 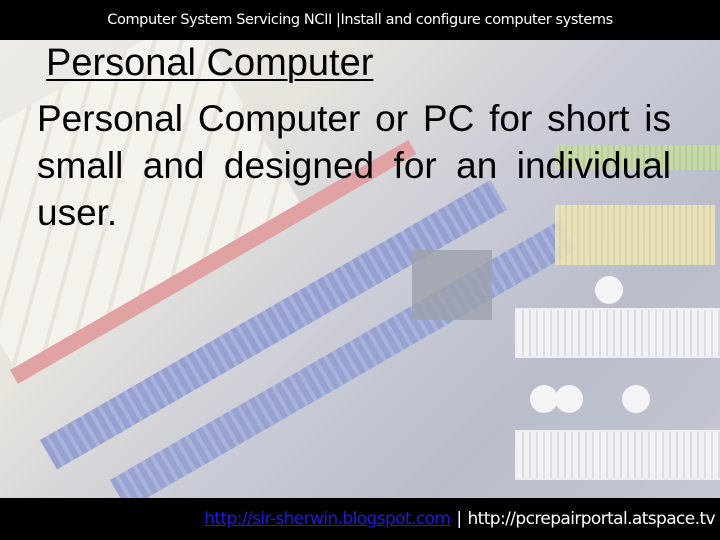 What do you see at coordinates (327, 519) in the screenshot?
I see `blog-link: http://sir-sherwin.blogspot.com` at bounding box center [327, 519].